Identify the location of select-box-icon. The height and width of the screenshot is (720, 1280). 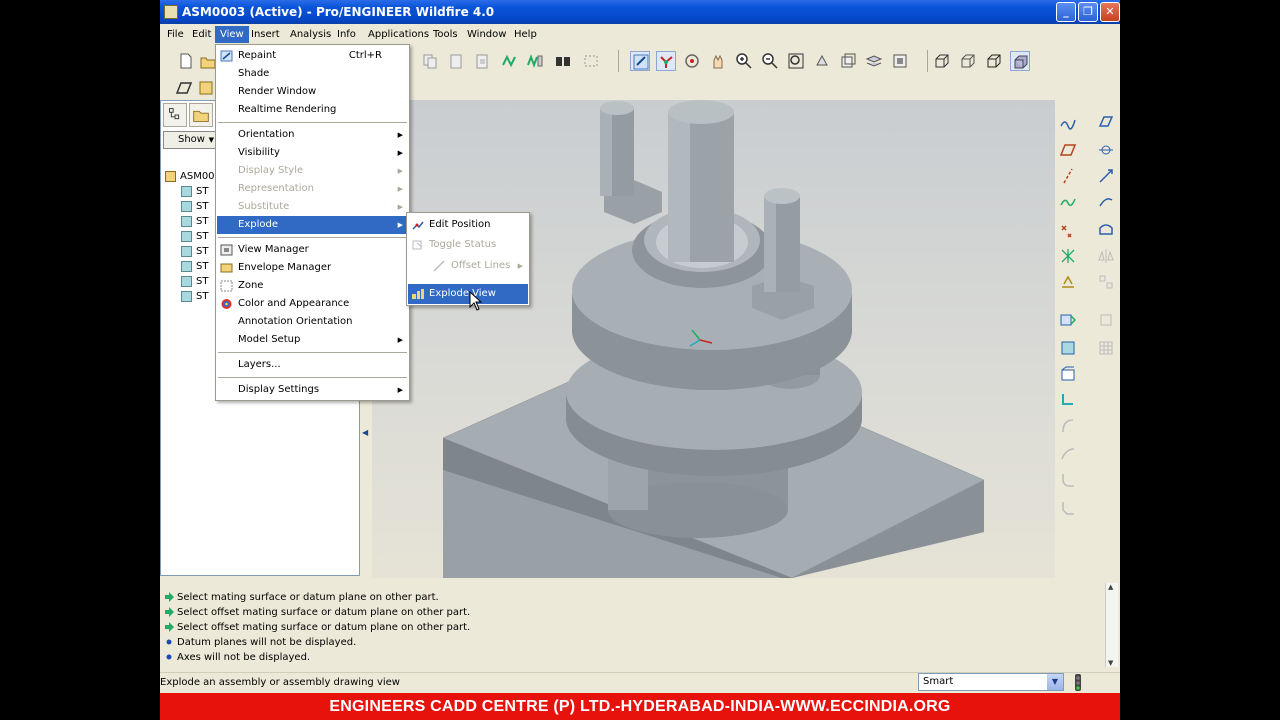
(591, 61).